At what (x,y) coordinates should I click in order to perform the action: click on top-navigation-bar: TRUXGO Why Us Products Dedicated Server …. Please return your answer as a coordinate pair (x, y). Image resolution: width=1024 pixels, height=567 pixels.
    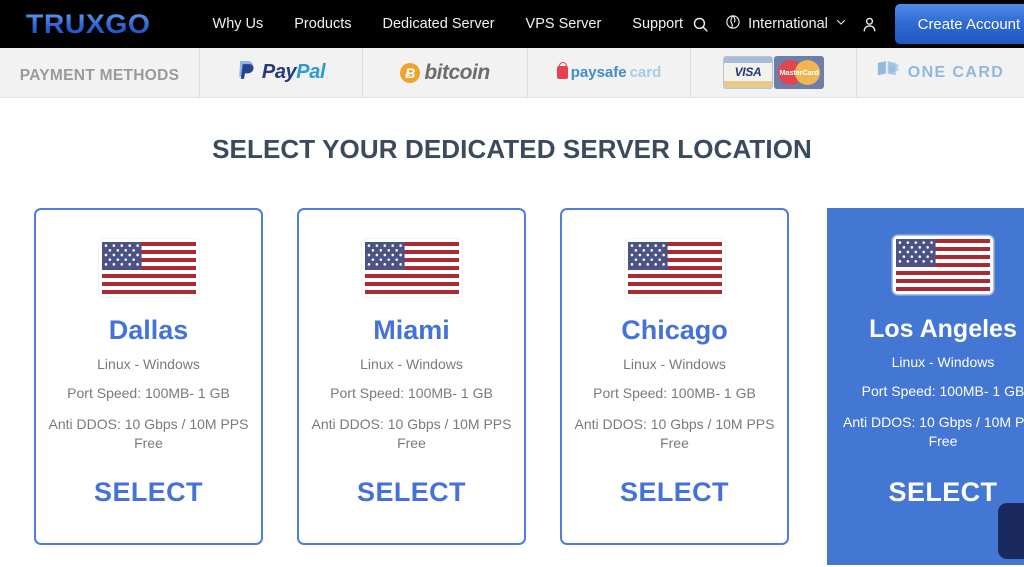
    Looking at the image, I should click on (512, 24).